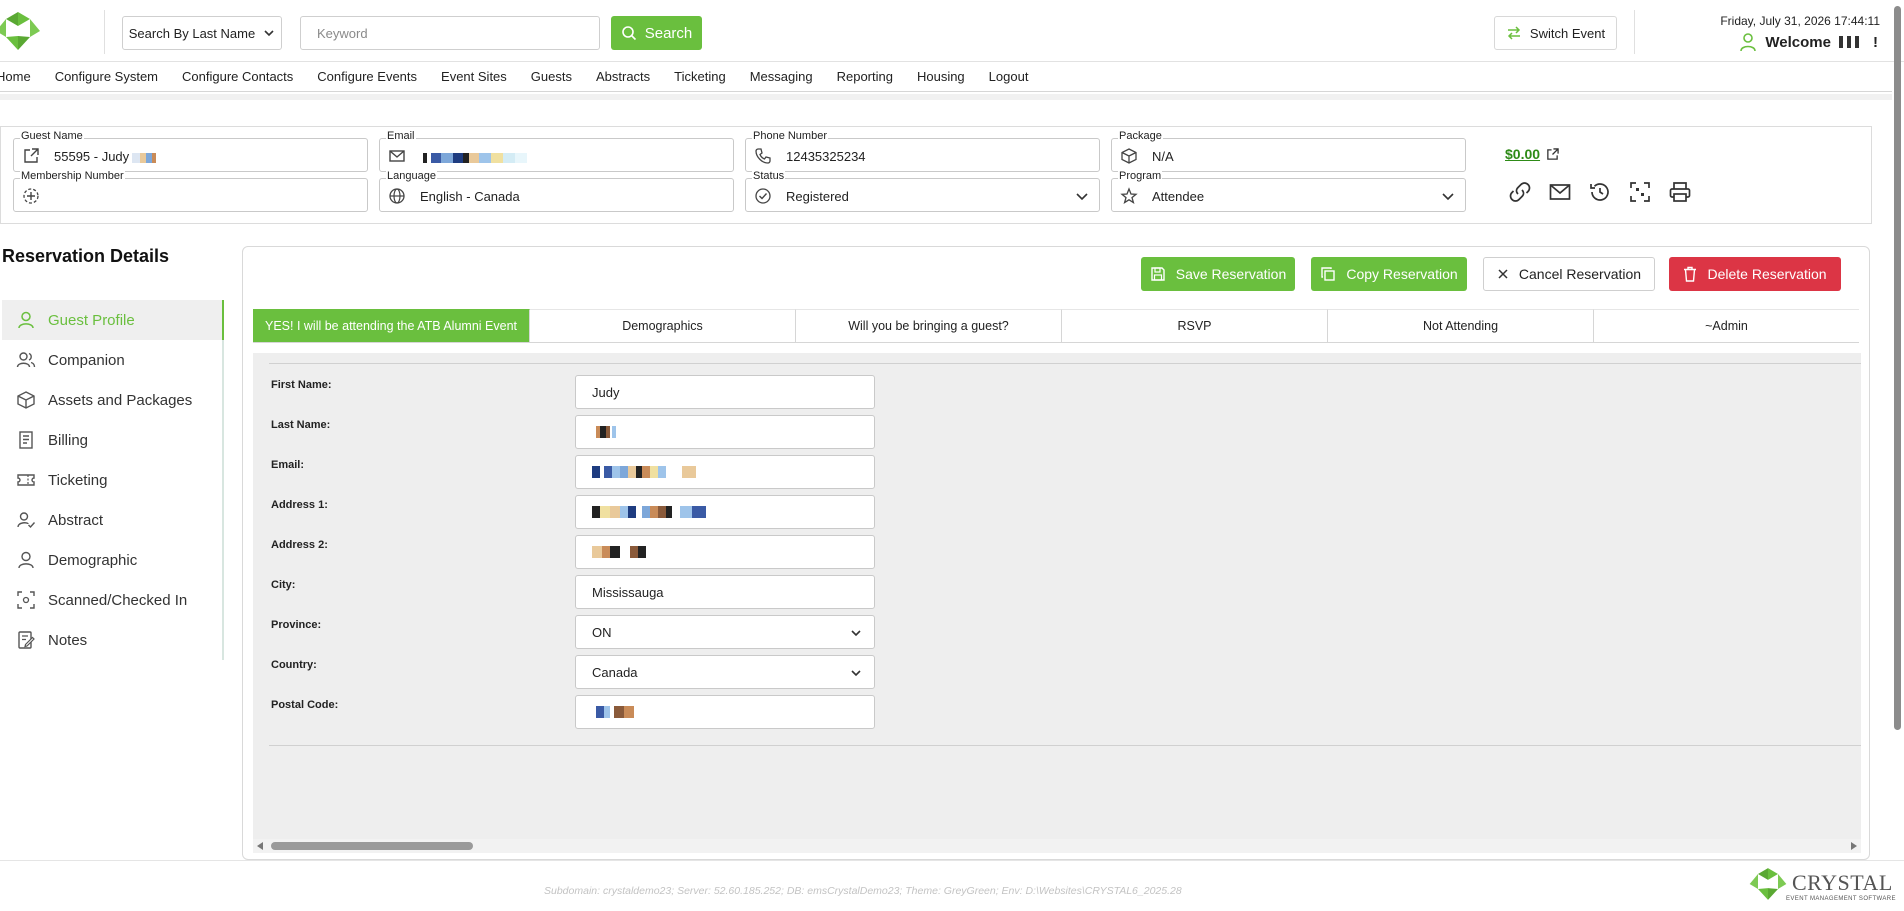 The height and width of the screenshot is (911, 1904). Describe the element at coordinates (1288, 151) in the screenshot. I see `package-field: Package N/A` at that location.